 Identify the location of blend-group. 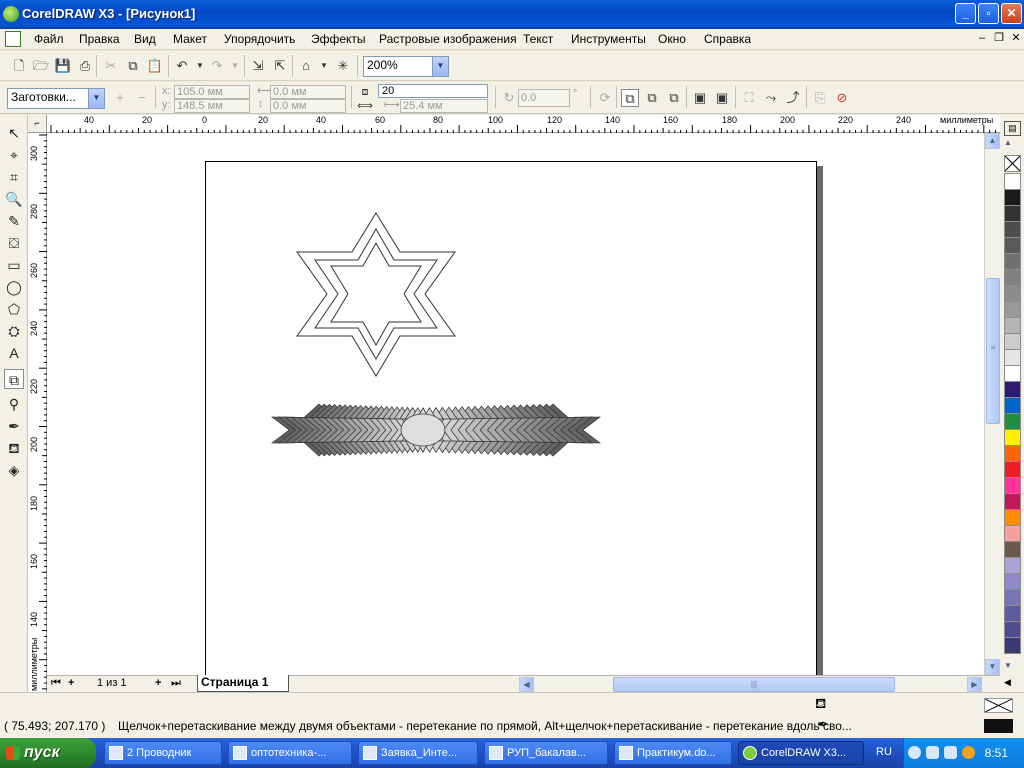
(436, 430).